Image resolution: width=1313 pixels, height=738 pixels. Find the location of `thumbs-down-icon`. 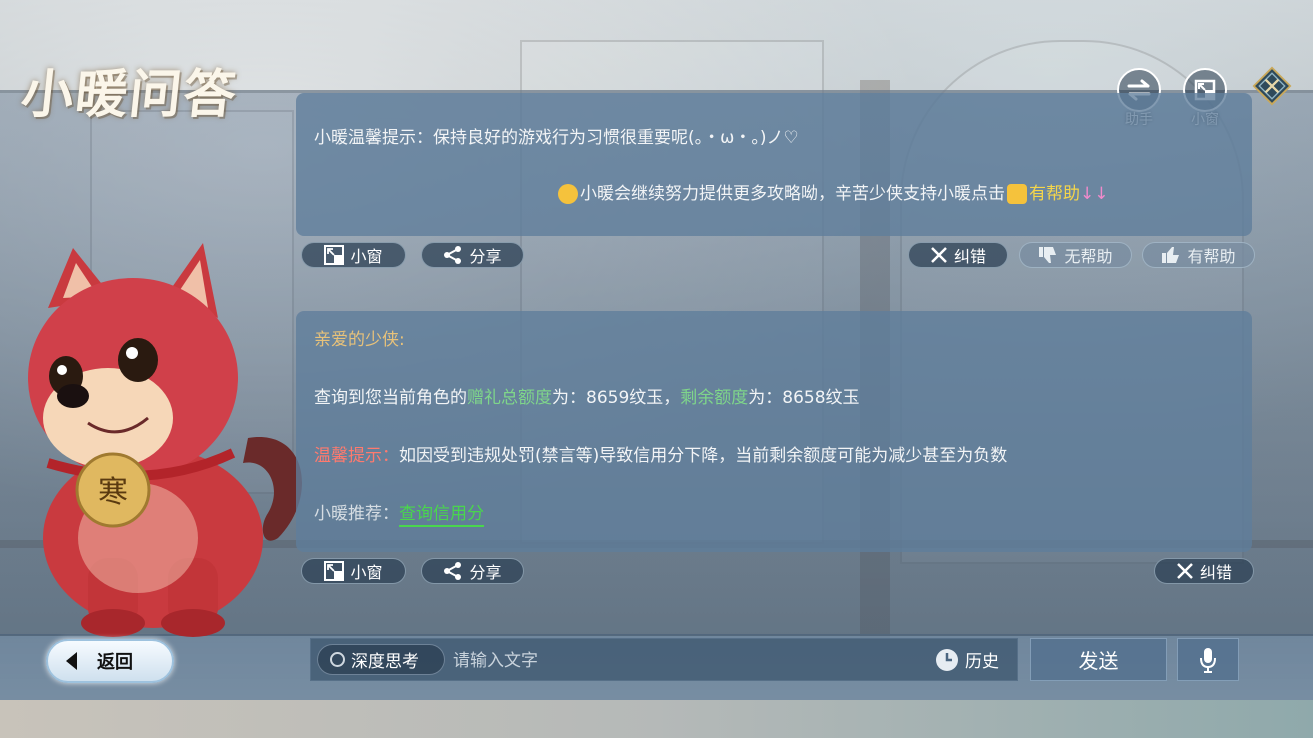

thumbs-down-icon is located at coordinates (1048, 255).